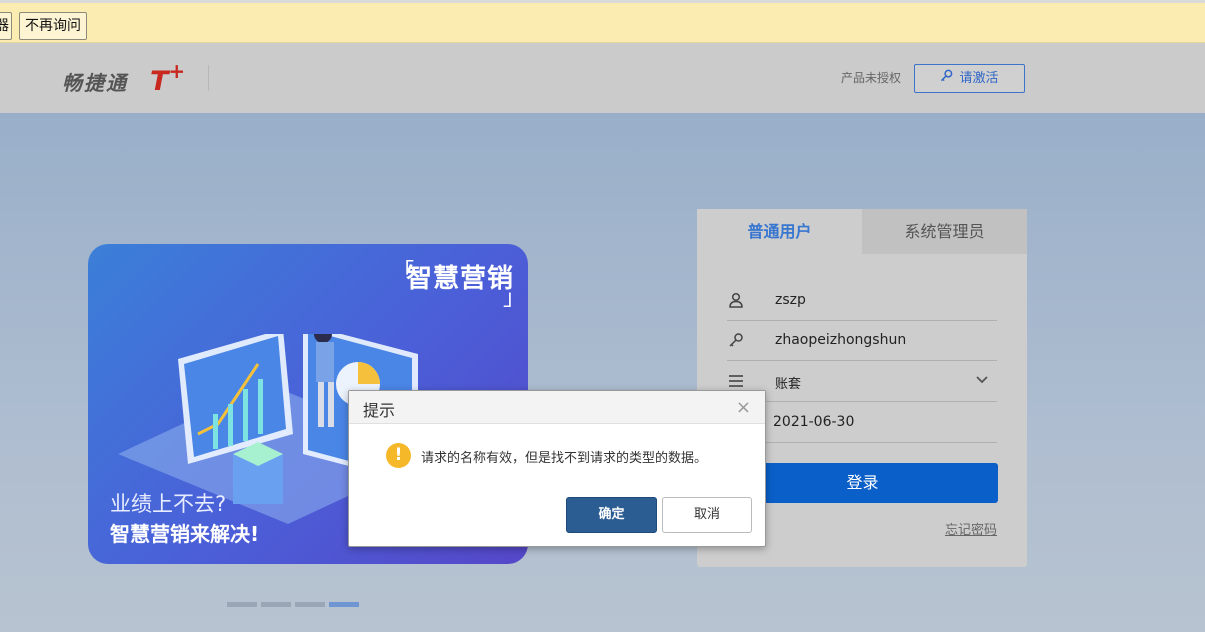 The height and width of the screenshot is (632, 1205). Describe the element at coordinates (841, 340) in the screenshot. I see `password-value: zhaopeizhongshun` at that location.